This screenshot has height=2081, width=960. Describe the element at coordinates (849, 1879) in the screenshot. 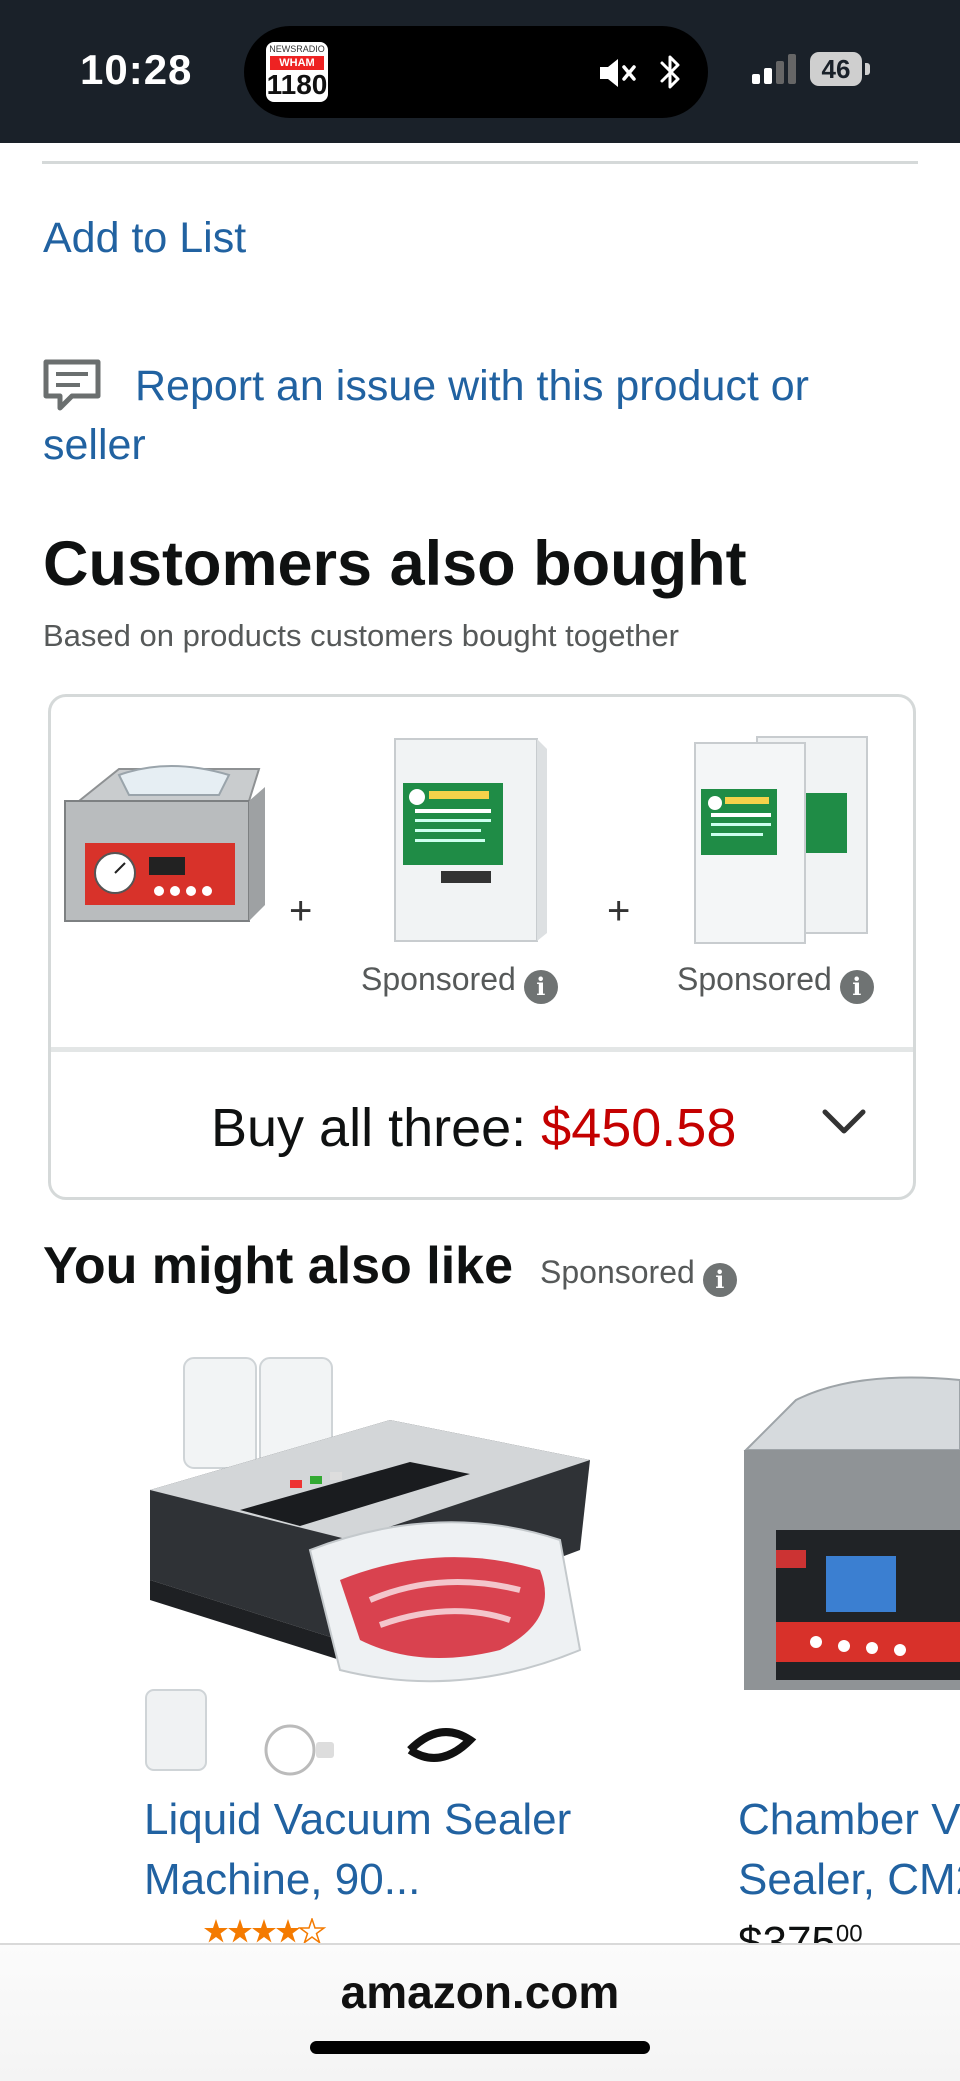

I see `product-title-2-line2: Sealer, CM2` at that location.